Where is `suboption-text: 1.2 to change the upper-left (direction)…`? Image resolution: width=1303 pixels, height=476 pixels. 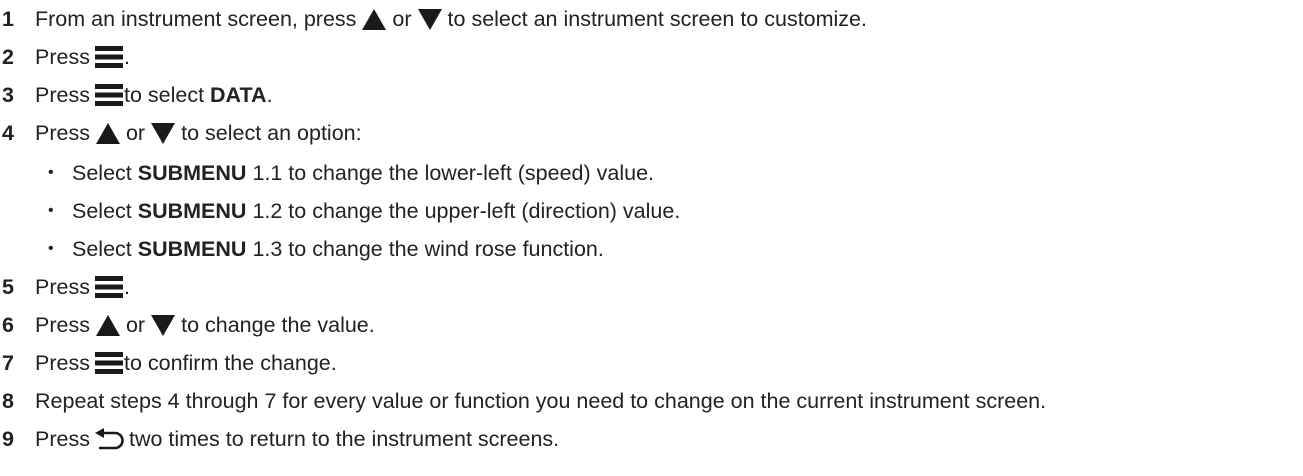 suboption-text: 1.2 to change the upper-left (direction)… is located at coordinates (466, 210).